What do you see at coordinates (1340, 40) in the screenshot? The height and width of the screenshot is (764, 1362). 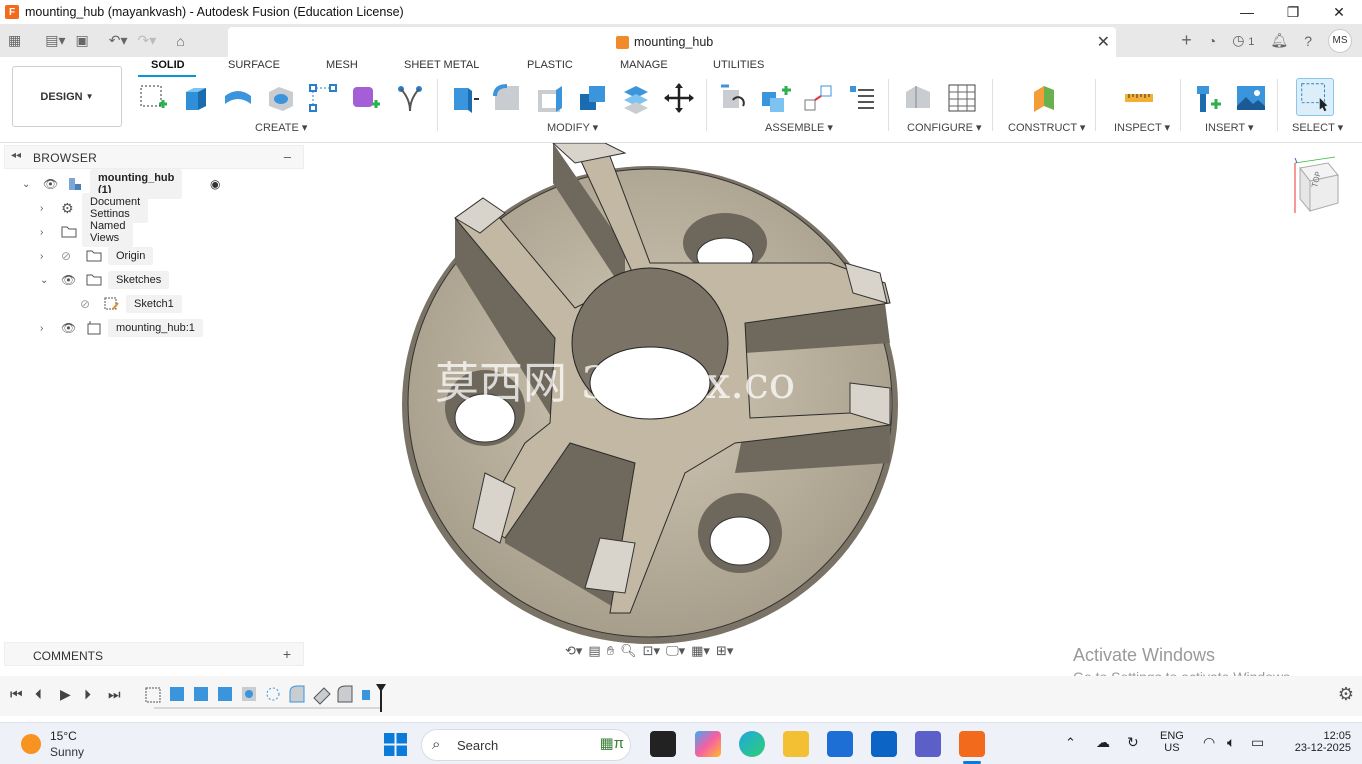 I see `user-avatar: MS` at bounding box center [1340, 40].